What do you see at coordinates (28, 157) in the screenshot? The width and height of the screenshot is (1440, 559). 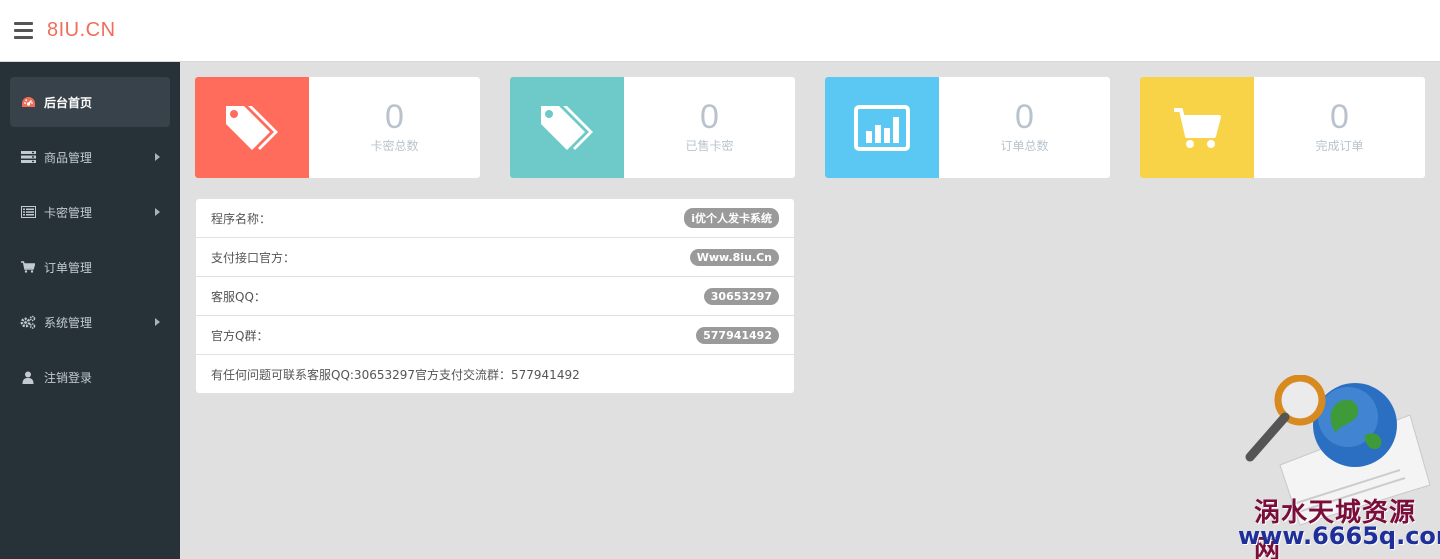 I see `server-icon` at bounding box center [28, 157].